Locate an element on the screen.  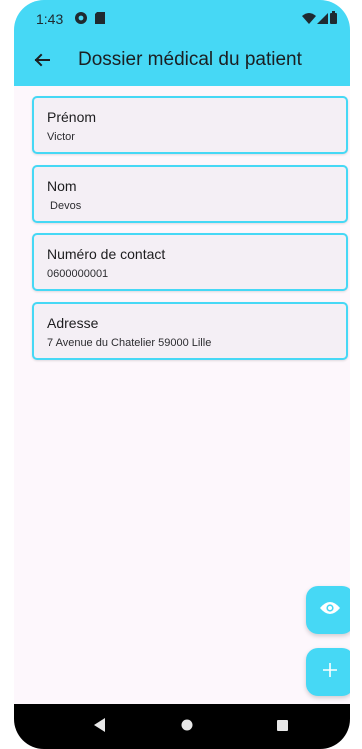
field-card-nom: Nom Devos is located at coordinates (190, 194).